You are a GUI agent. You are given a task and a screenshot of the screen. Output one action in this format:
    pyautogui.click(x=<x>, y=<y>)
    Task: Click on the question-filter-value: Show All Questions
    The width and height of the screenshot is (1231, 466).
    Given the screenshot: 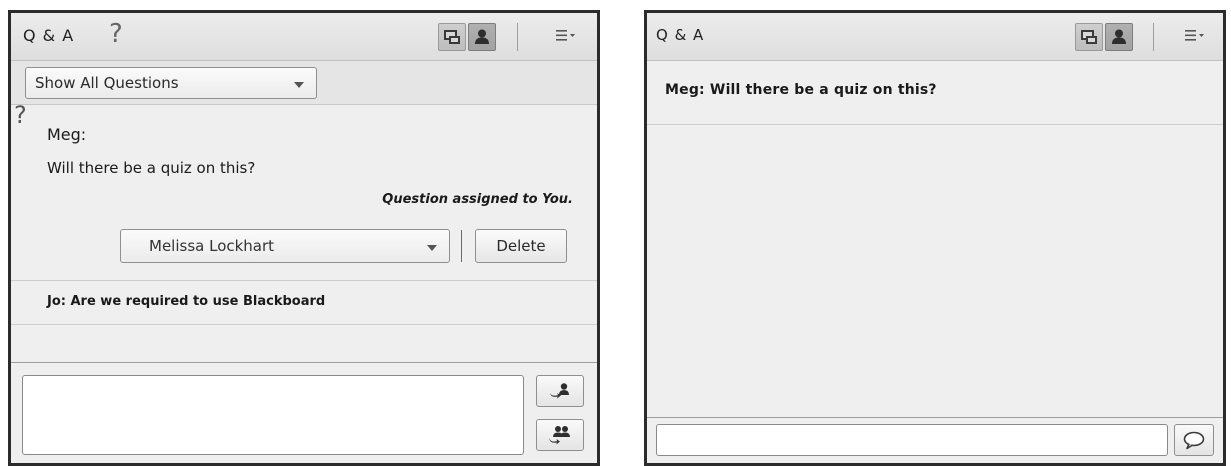 What is the action you would take?
    pyautogui.click(x=107, y=83)
    